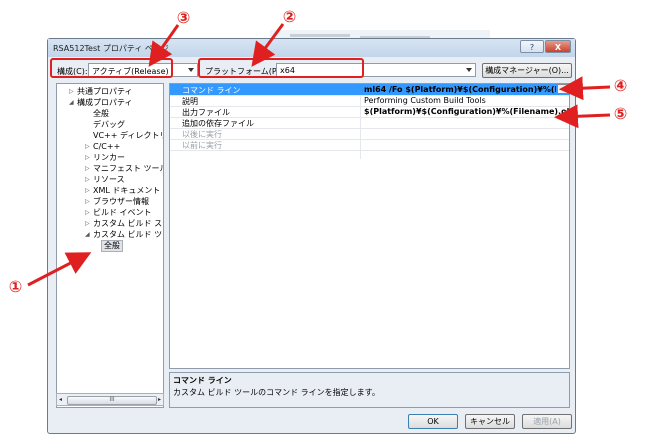 This screenshot has width=652, height=438. What do you see at coordinates (15, 286) in the screenshot?
I see `annotation-number-1: ①` at bounding box center [15, 286].